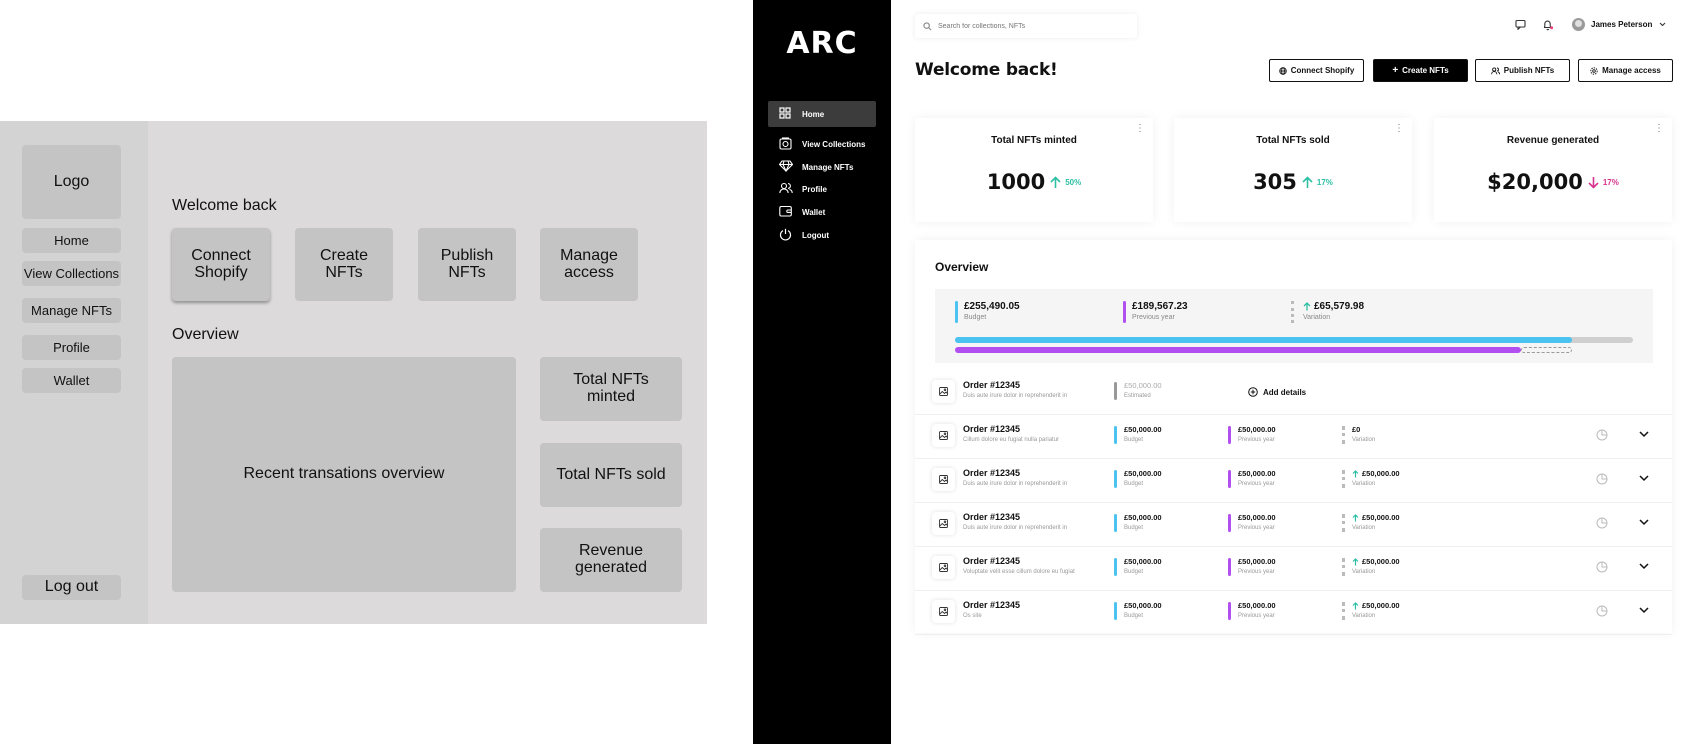  Describe the element at coordinates (71, 240) in the screenshot. I see `wireframe-nav-home: Home` at that location.